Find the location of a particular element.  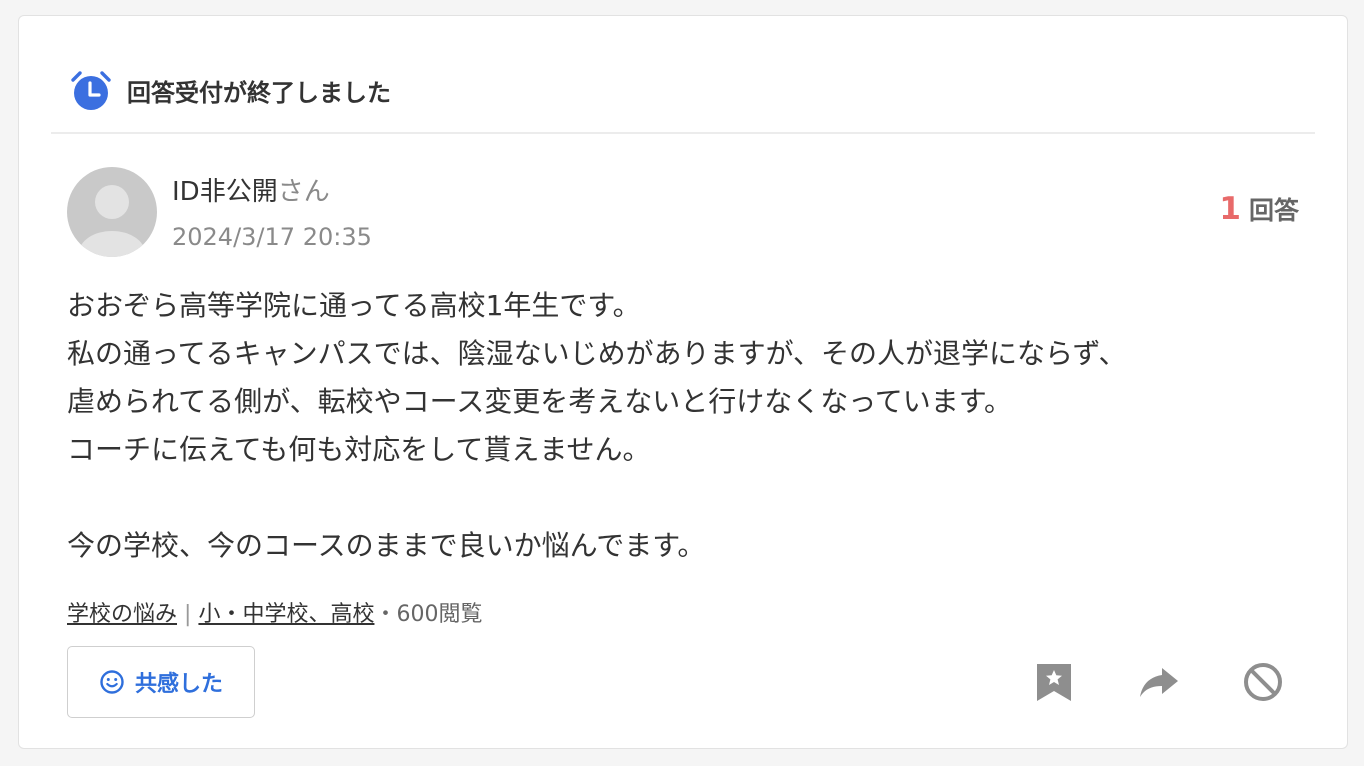

view-count: ・600閲覧 is located at coordinates (428, 614).